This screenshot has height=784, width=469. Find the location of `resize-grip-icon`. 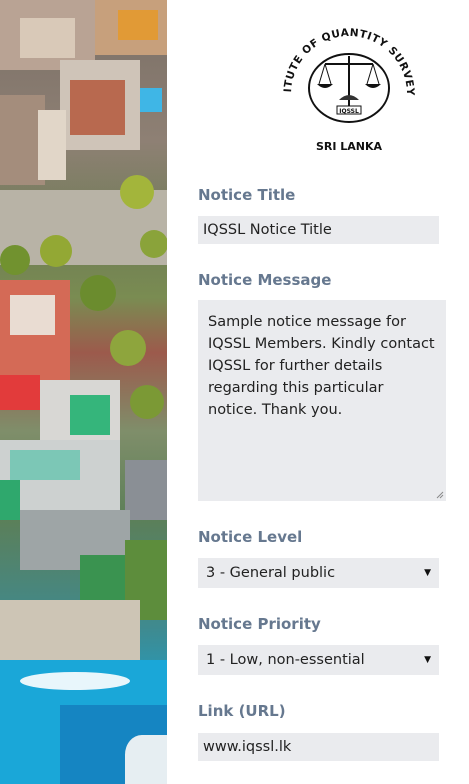

resize-grip-icon is located at coordinates (440, 495).